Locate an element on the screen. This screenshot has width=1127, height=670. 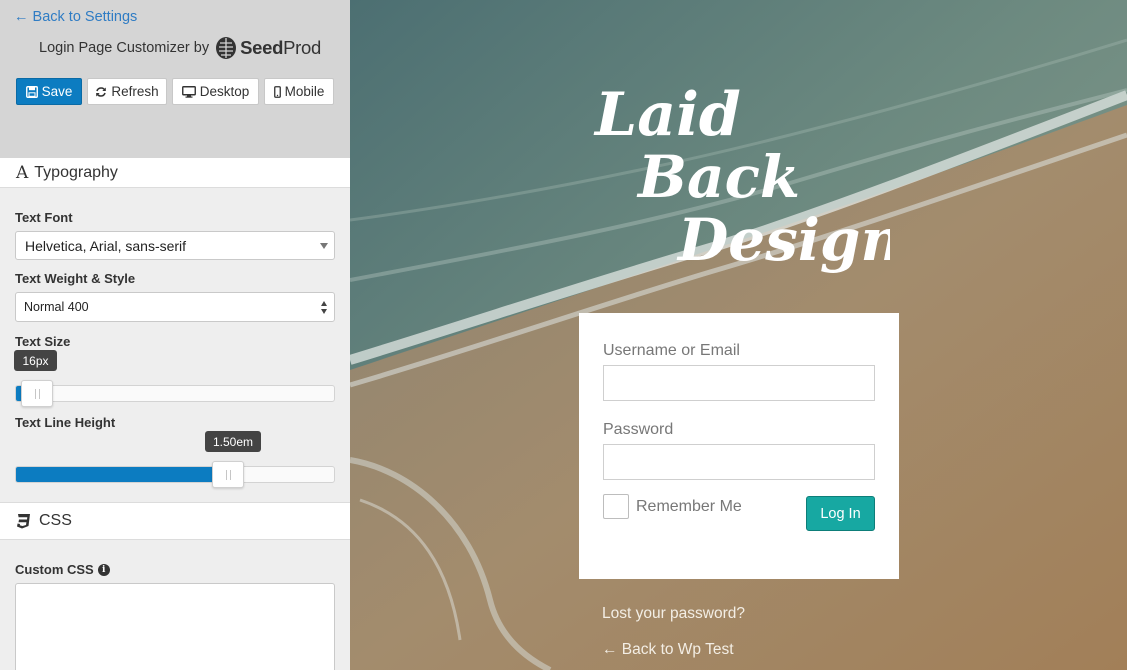
password-label: Password is located at coordinates (638, 429).